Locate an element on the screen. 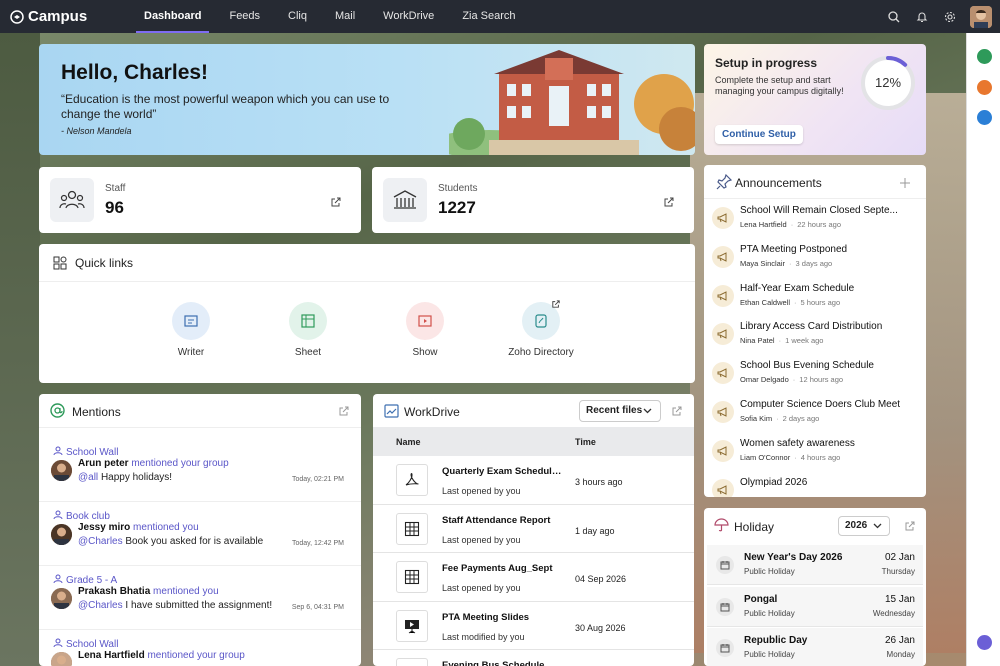  quick-link-zoho-directory: Zoho Directory is located at coordinates (541, 329).